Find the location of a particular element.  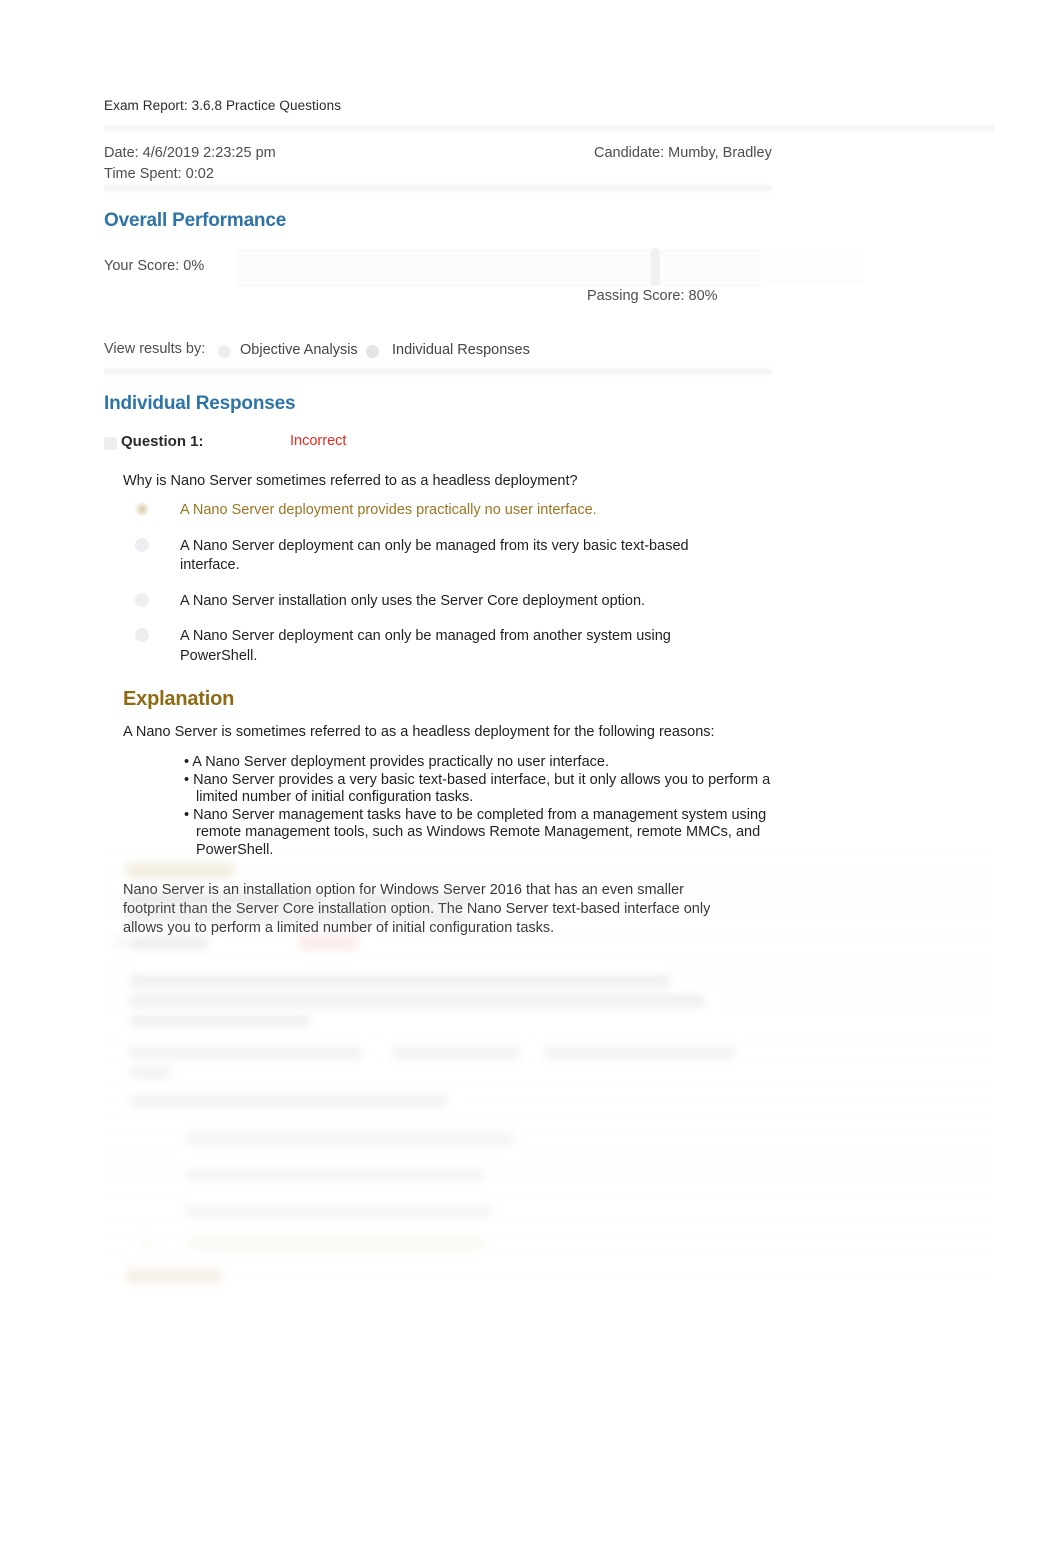

score-bar-row: Your Score: 0% Passing Score: 80% is located at coordinates (549, 276).